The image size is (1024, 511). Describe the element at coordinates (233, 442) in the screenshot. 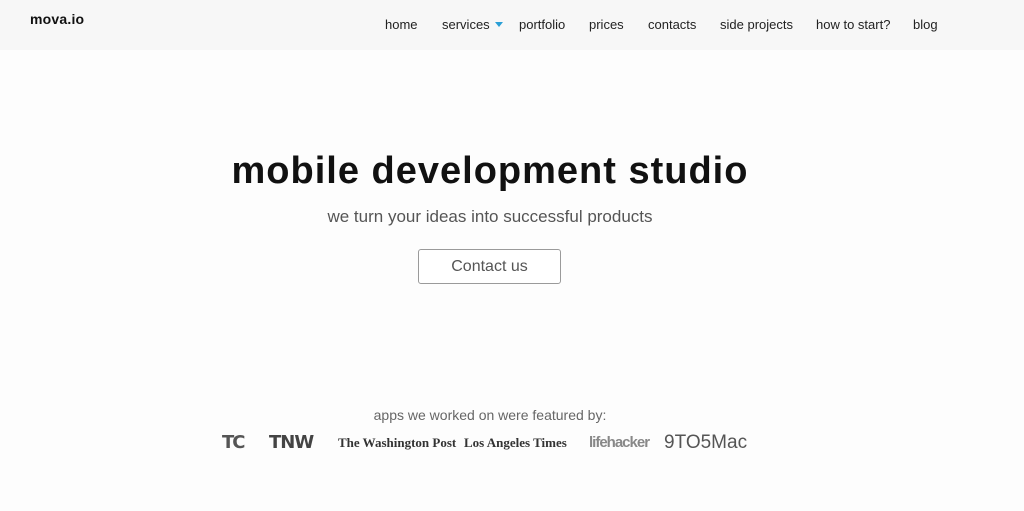

I see `techcrunch-logo: TC` at that location.